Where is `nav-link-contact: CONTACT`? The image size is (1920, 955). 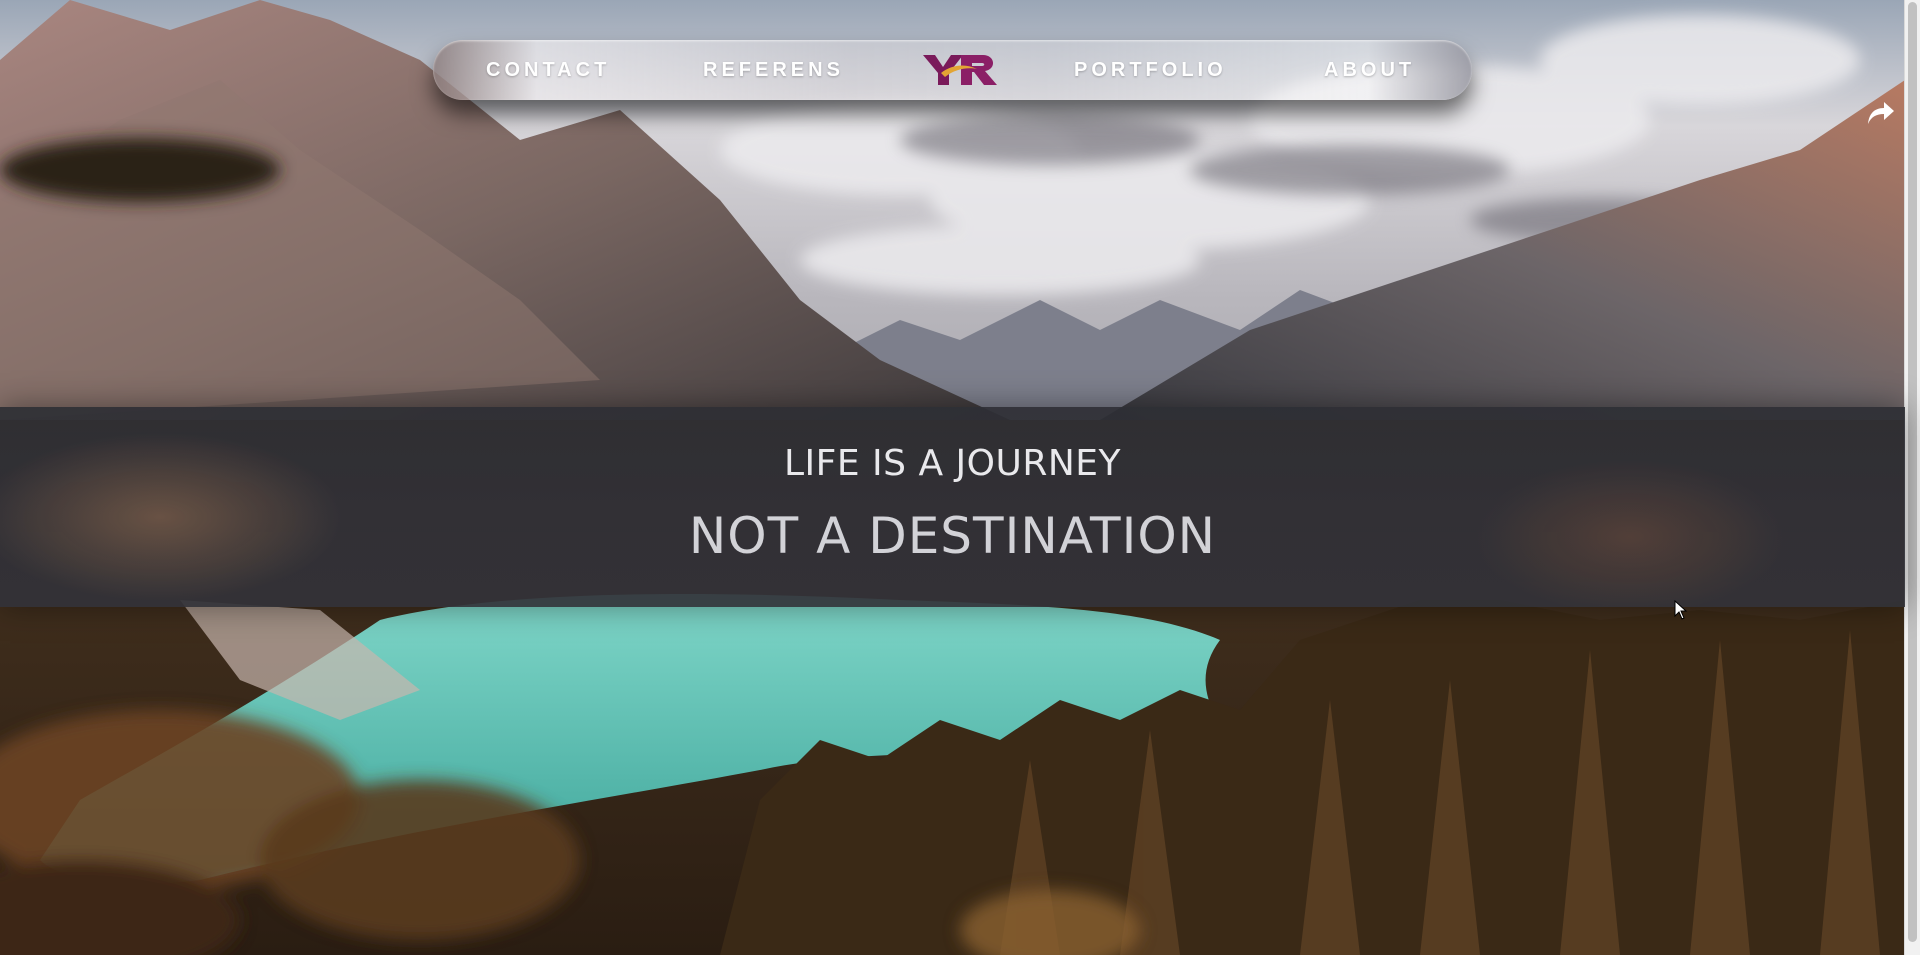 nav-link-contact: CONTACT is located at coordinates (548, 70).